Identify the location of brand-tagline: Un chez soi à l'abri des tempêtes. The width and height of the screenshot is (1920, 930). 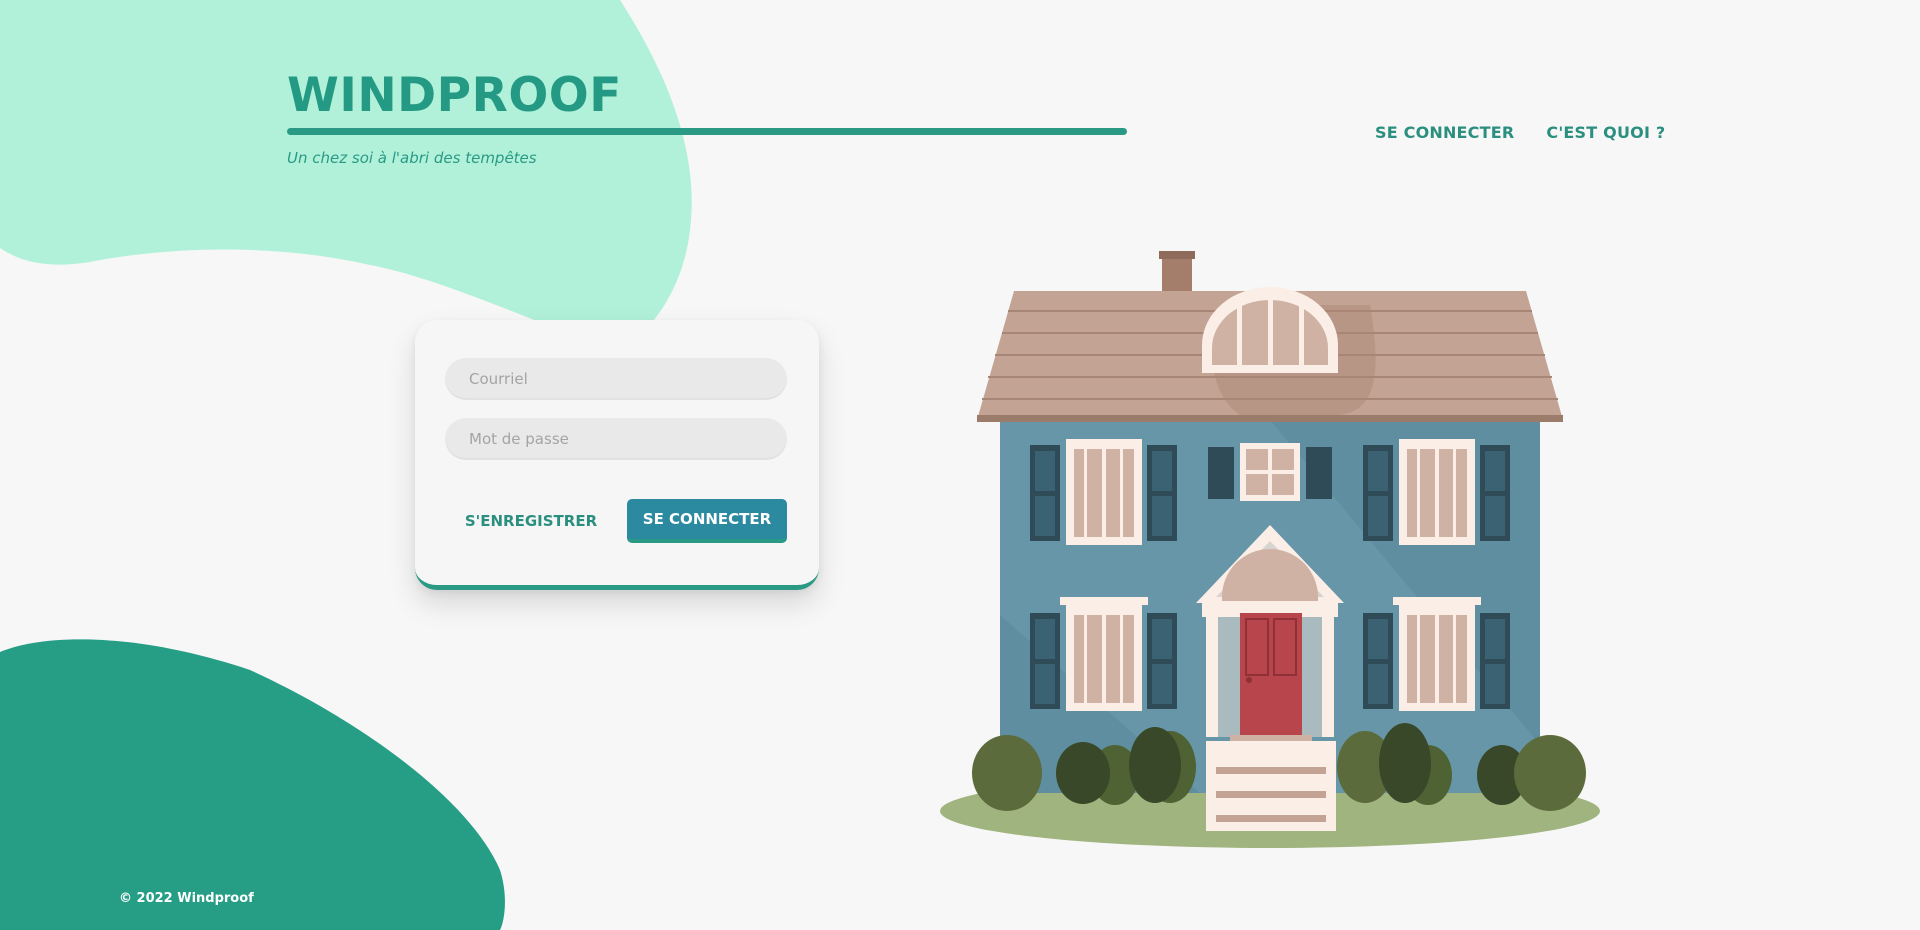
(412, 158).